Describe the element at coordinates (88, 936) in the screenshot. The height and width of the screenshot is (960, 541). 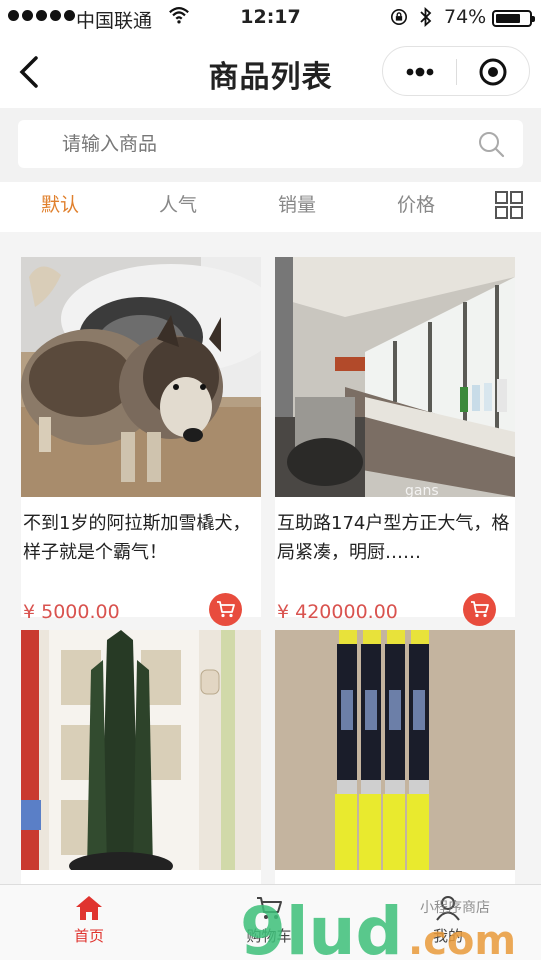
I see `tab-home-label: 首页` at that location.